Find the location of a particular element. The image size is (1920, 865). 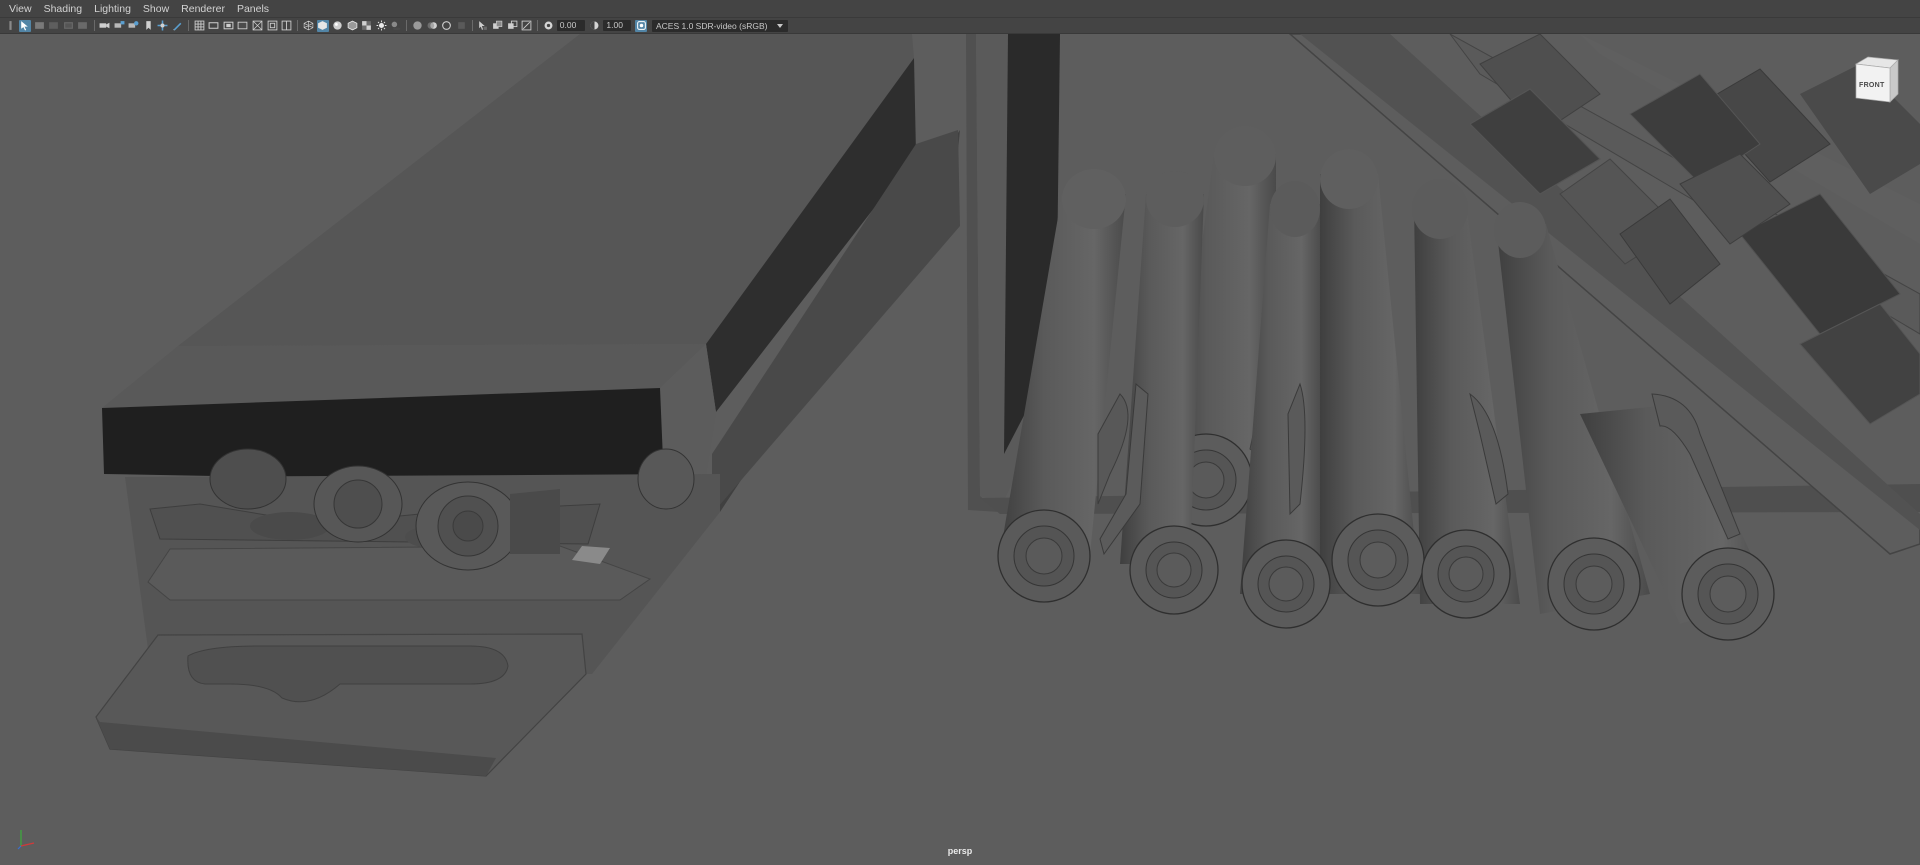

bookmark-icon is located at coordinates (148, 26).